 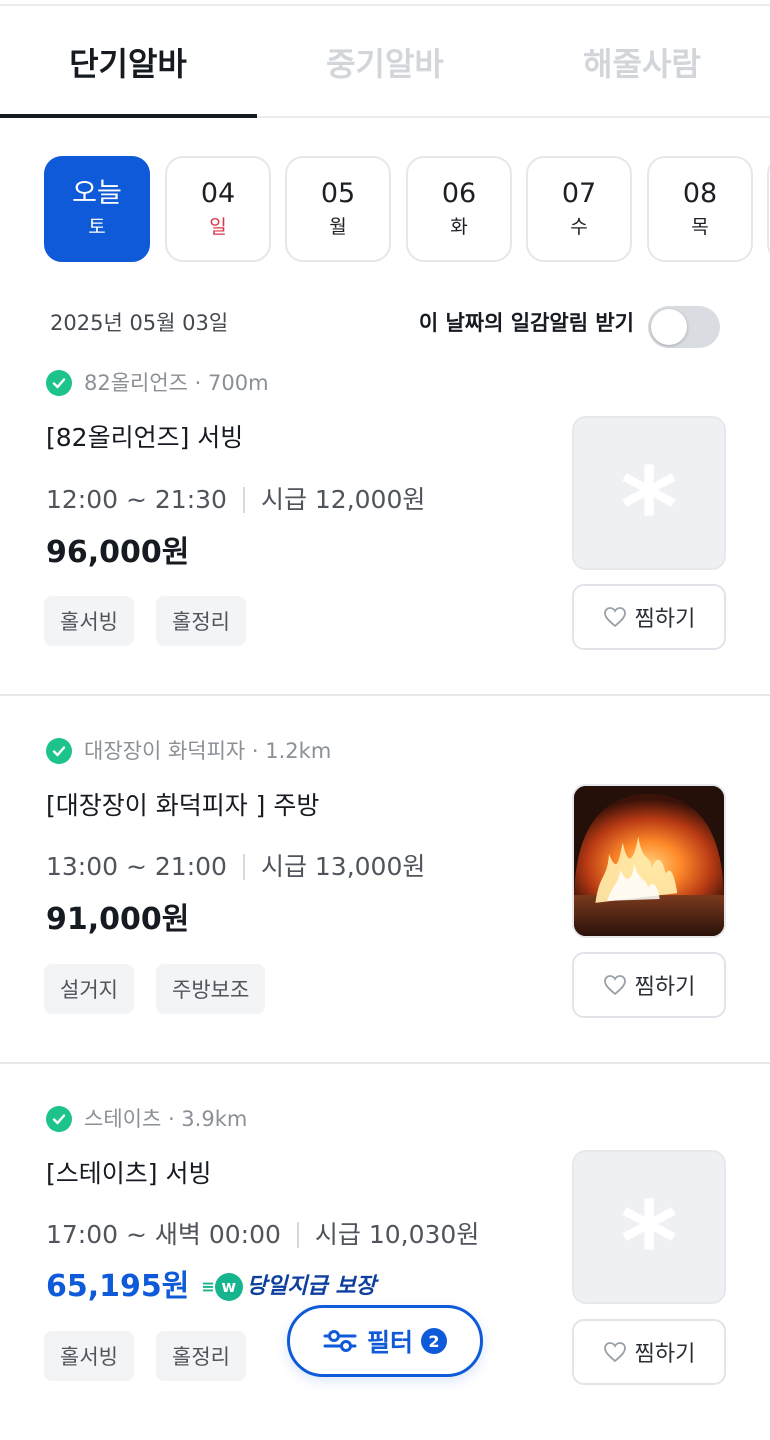 What do you see at coordinates (211, 989) in the screenshot?
I see `job-tag: 주방보조` at bounding box center [211, 989].